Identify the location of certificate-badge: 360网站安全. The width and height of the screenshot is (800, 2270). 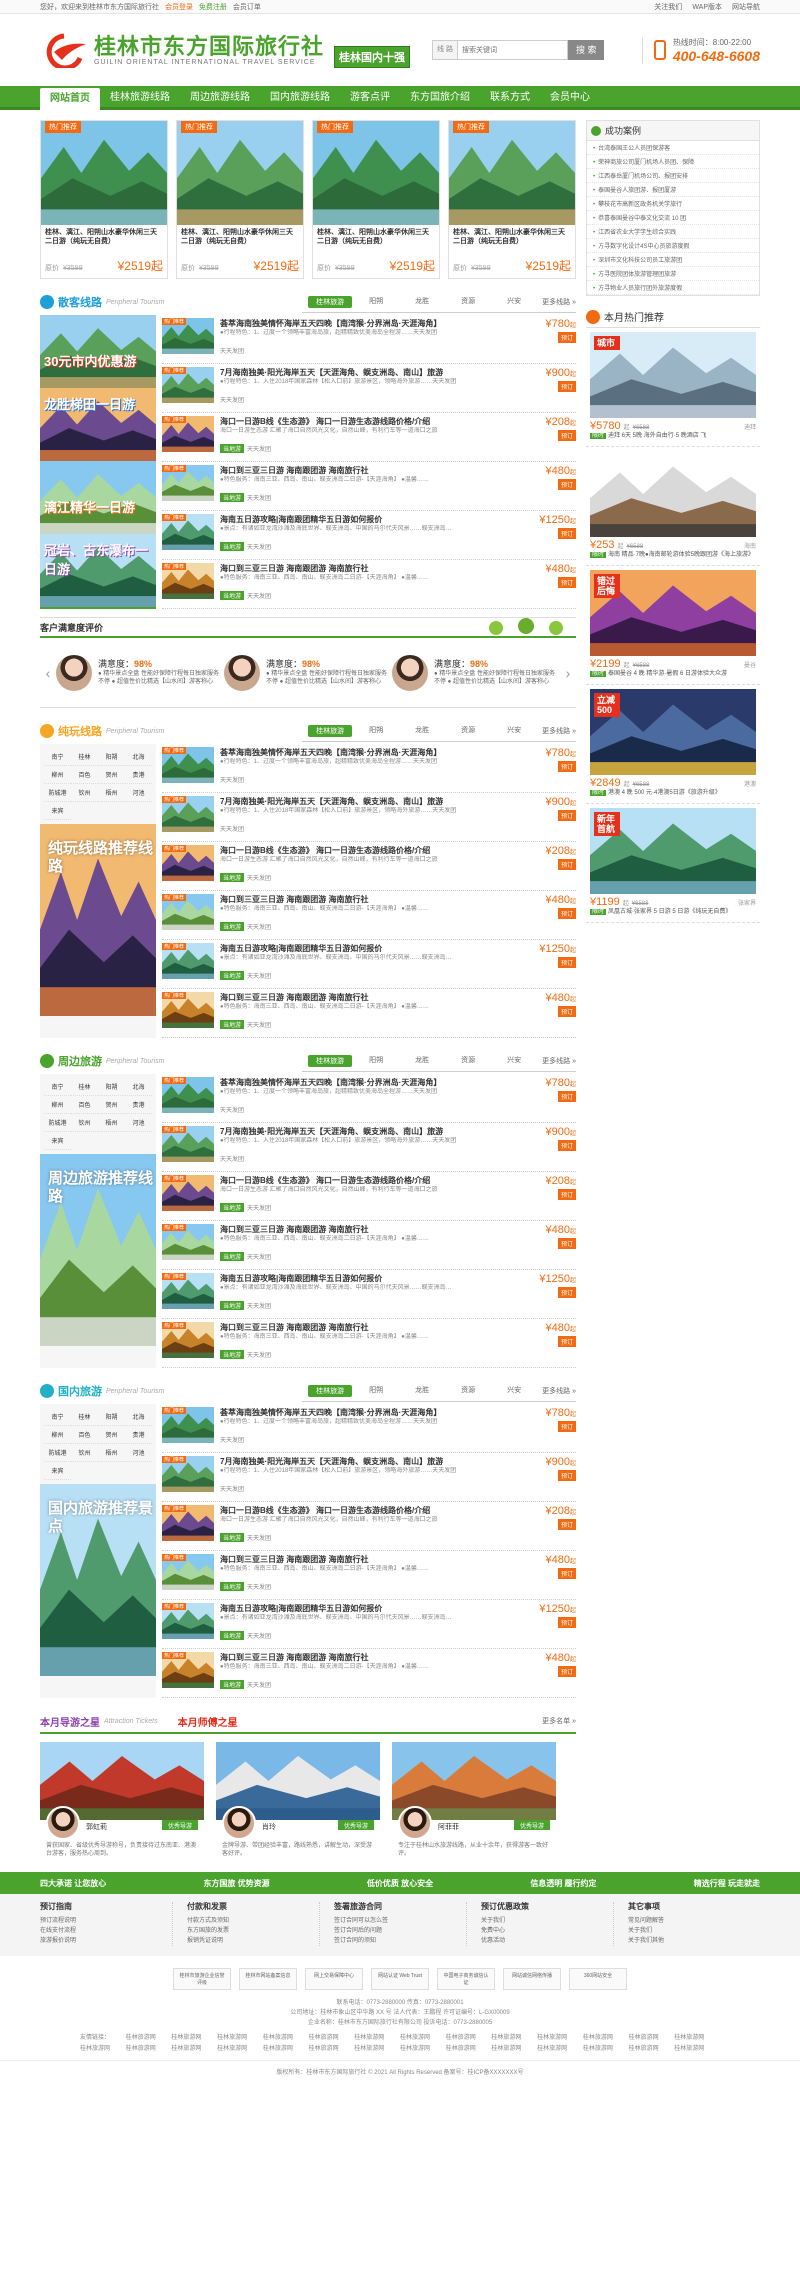
(598, 1979).